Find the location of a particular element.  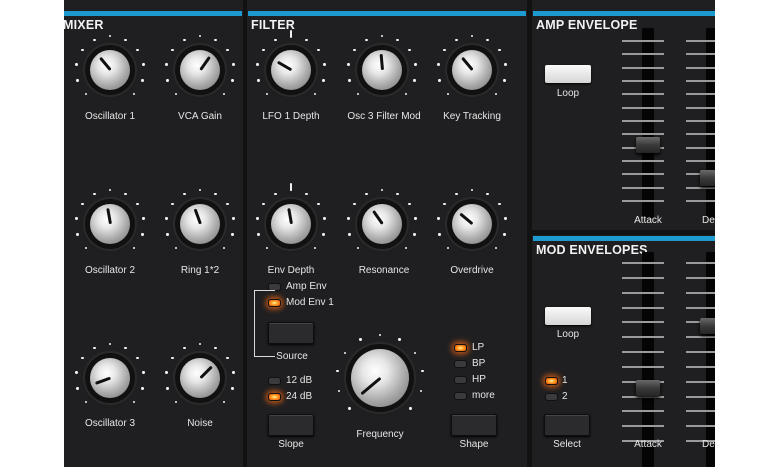

oscillator-3-knob is located at coordinates (110, 378).